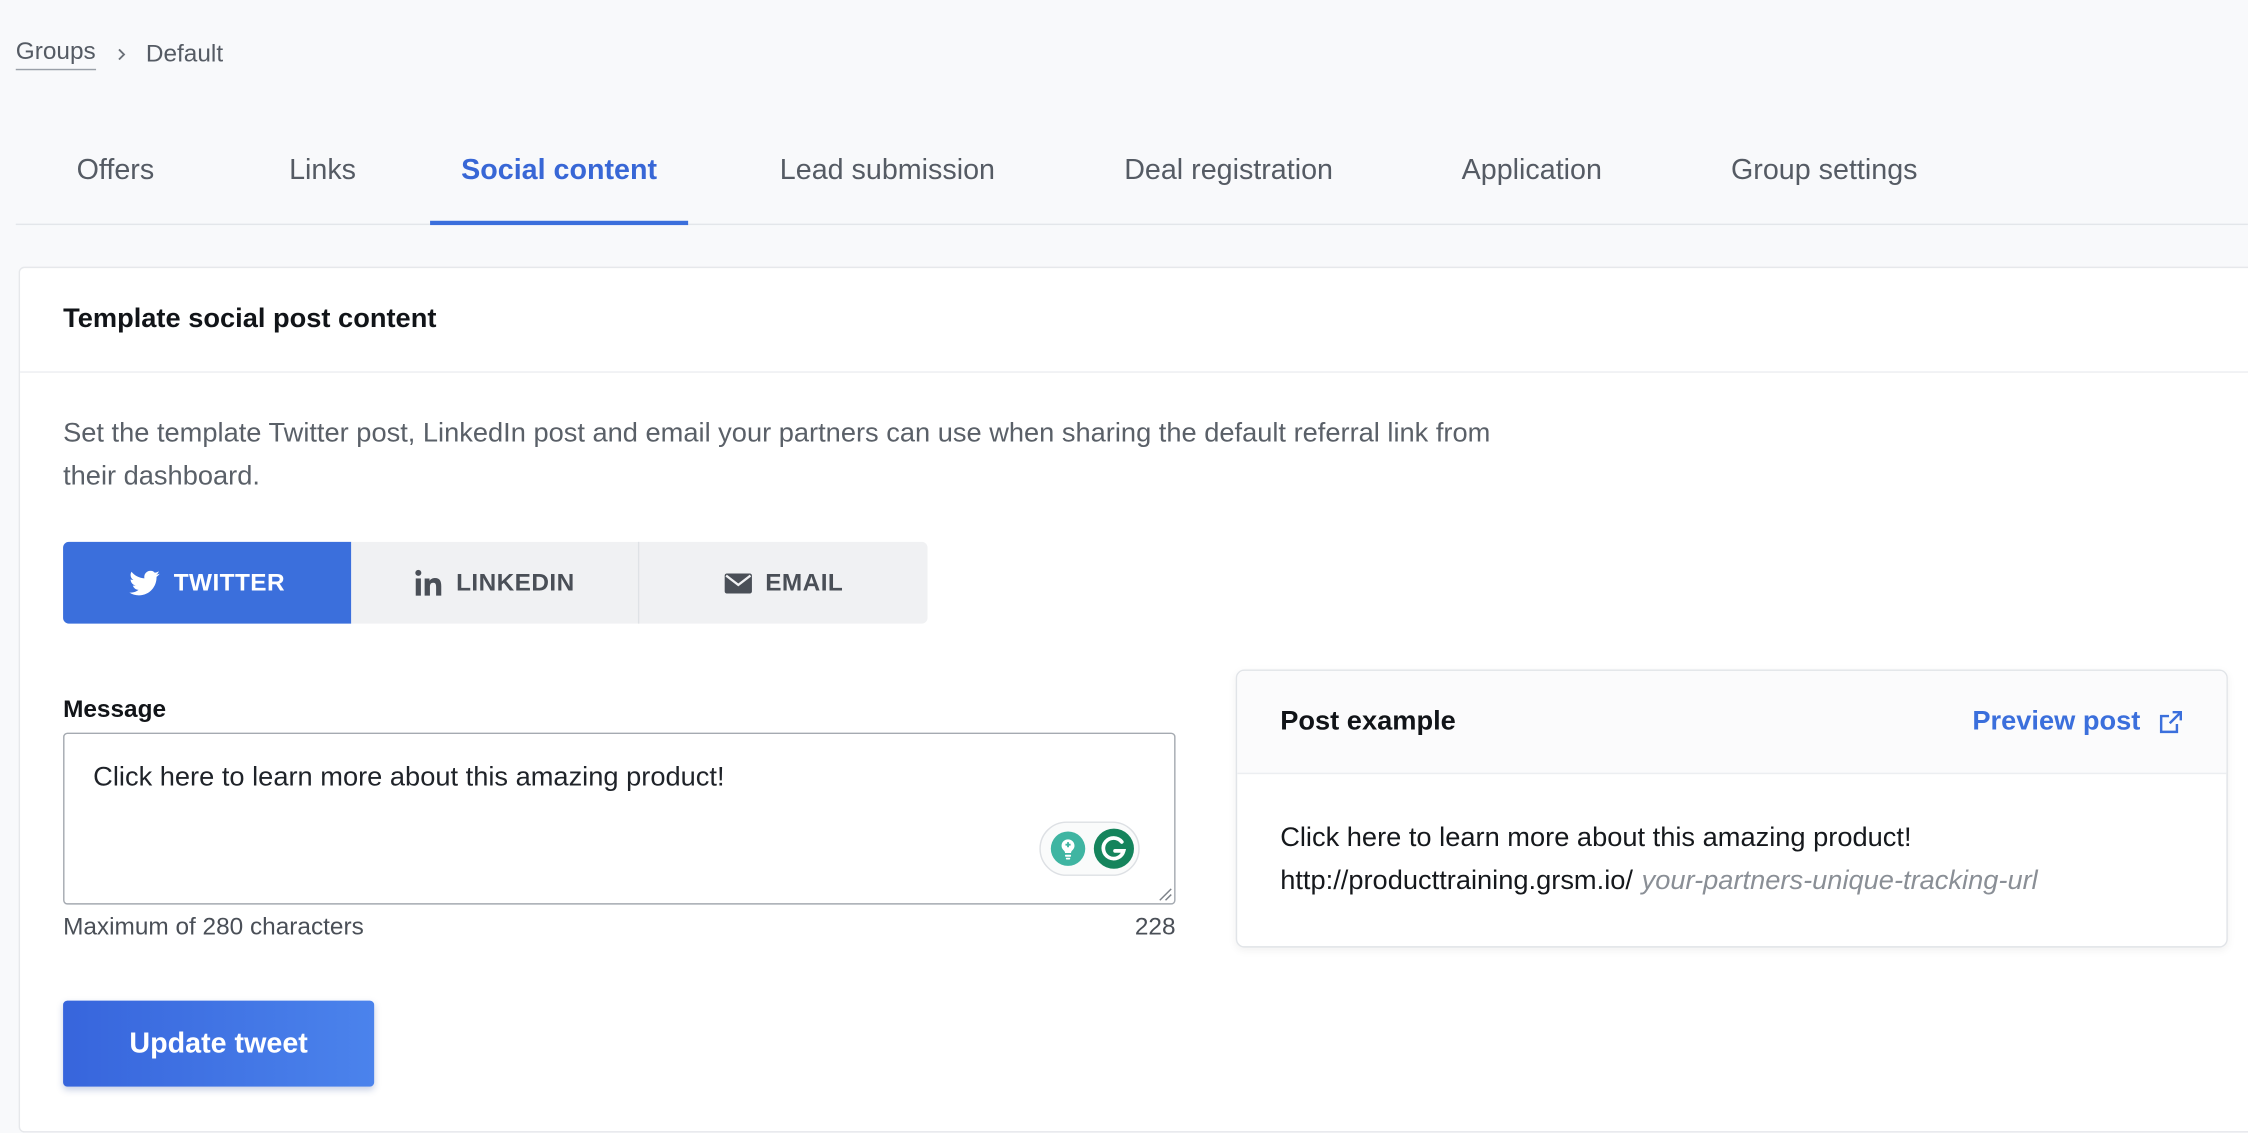 The height and width of the screenshot is (1133, 2248). What do you see at coordinates (115, 171) in the screenshot?
I see `tab-offers: Offers` at bounding box center [115, 171].